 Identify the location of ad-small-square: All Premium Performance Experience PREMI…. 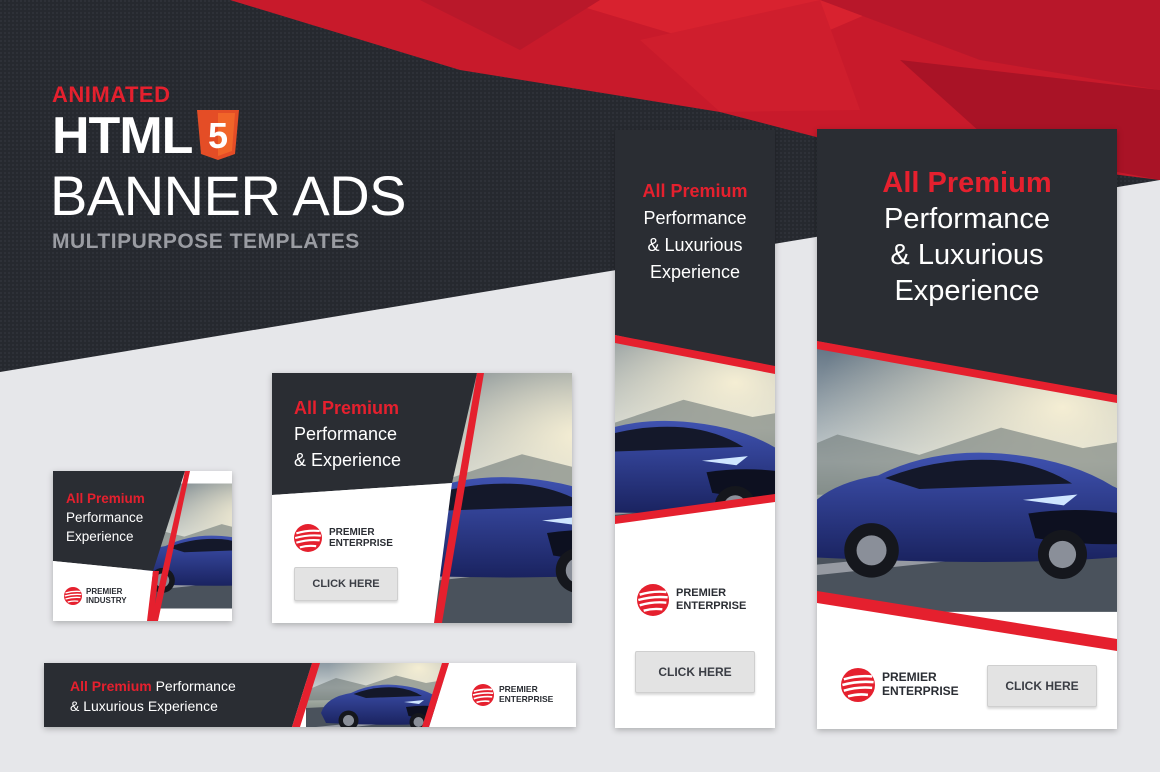
(142, 546).